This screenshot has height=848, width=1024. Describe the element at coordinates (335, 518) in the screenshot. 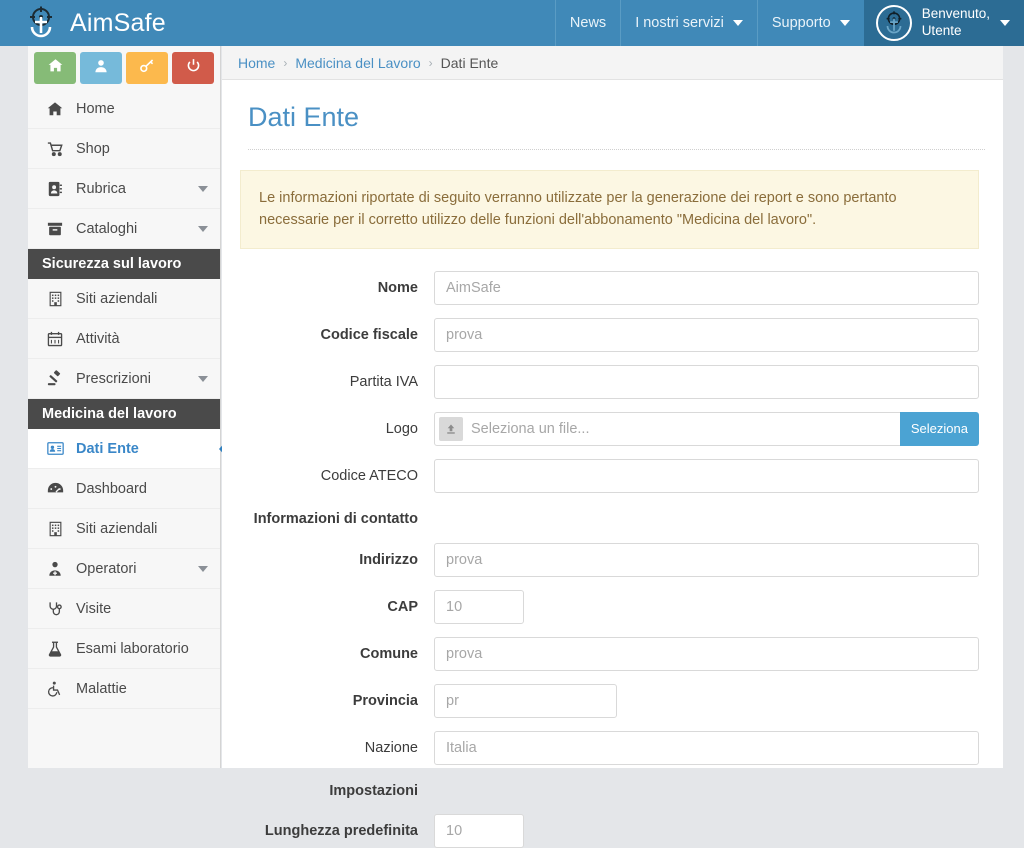

I see `section-label-informazioni-contatto: Informazioni di contatto` at that location.